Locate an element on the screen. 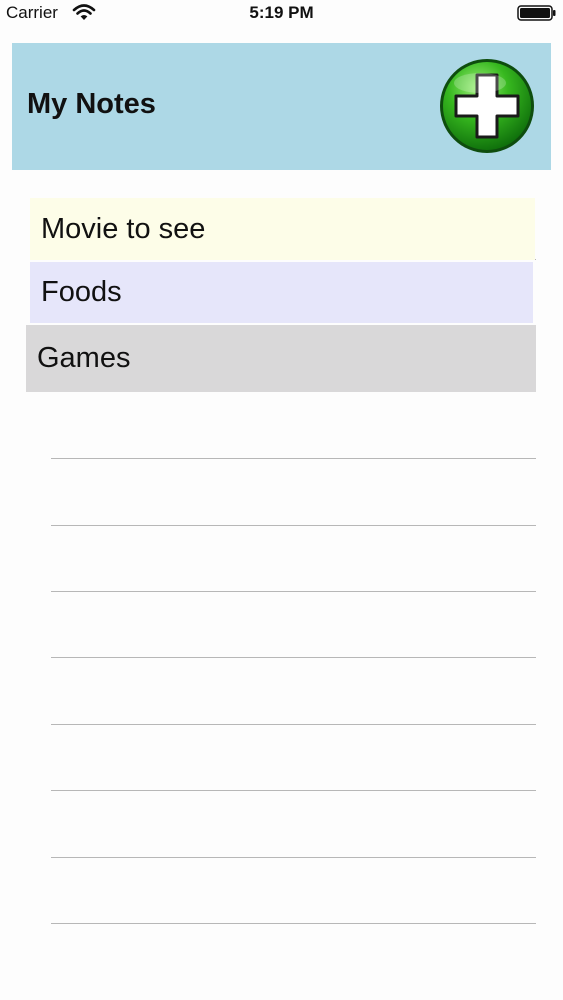 This screenshot has width=563, height=1000. note-label: Foods is located at coordinates (81, 292).